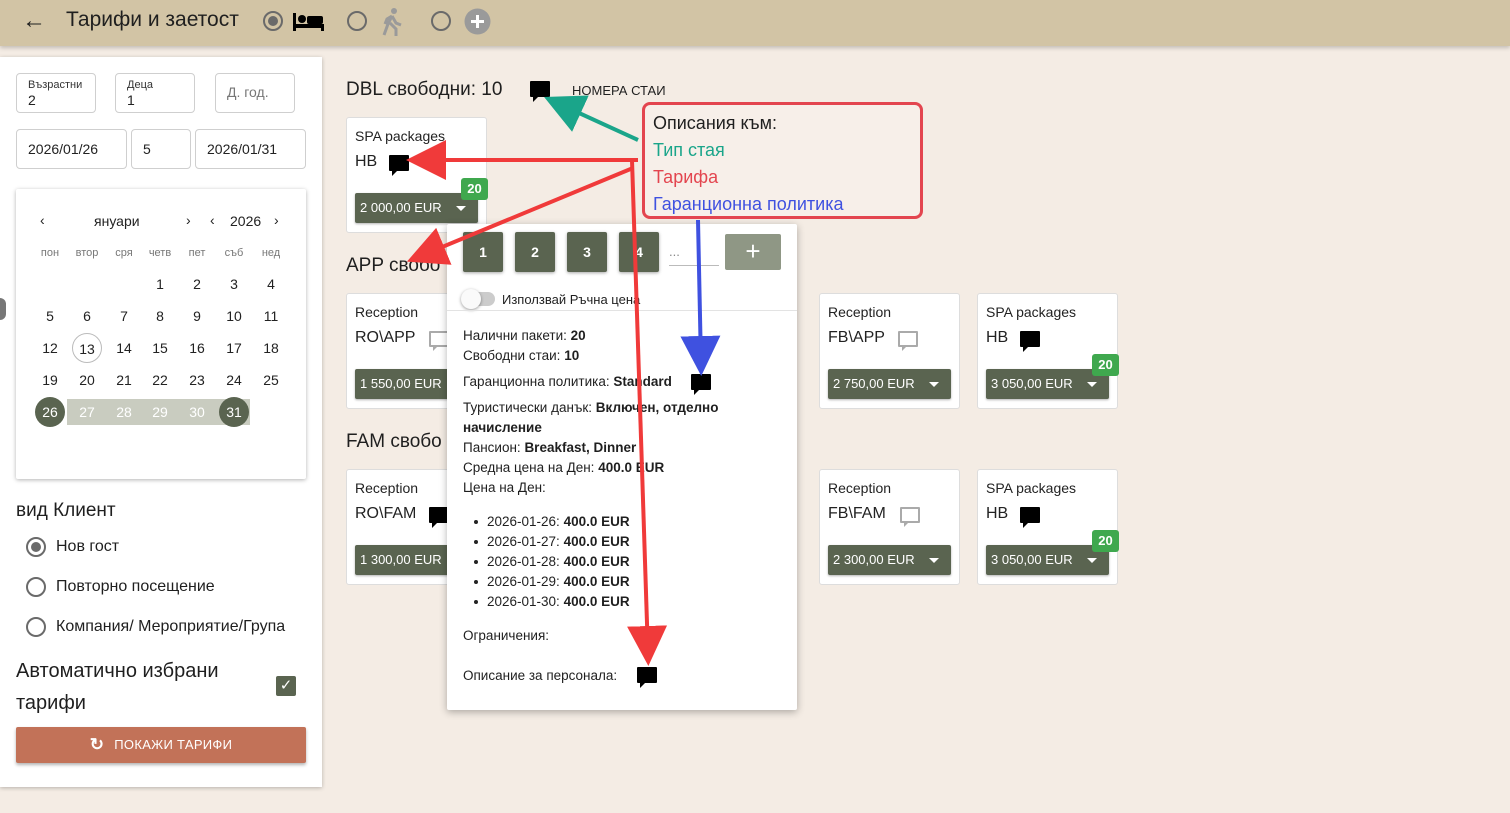  Describe the element at coordinates (234, 316) in the screenshot. I see `calendar-day: 10` at that location.